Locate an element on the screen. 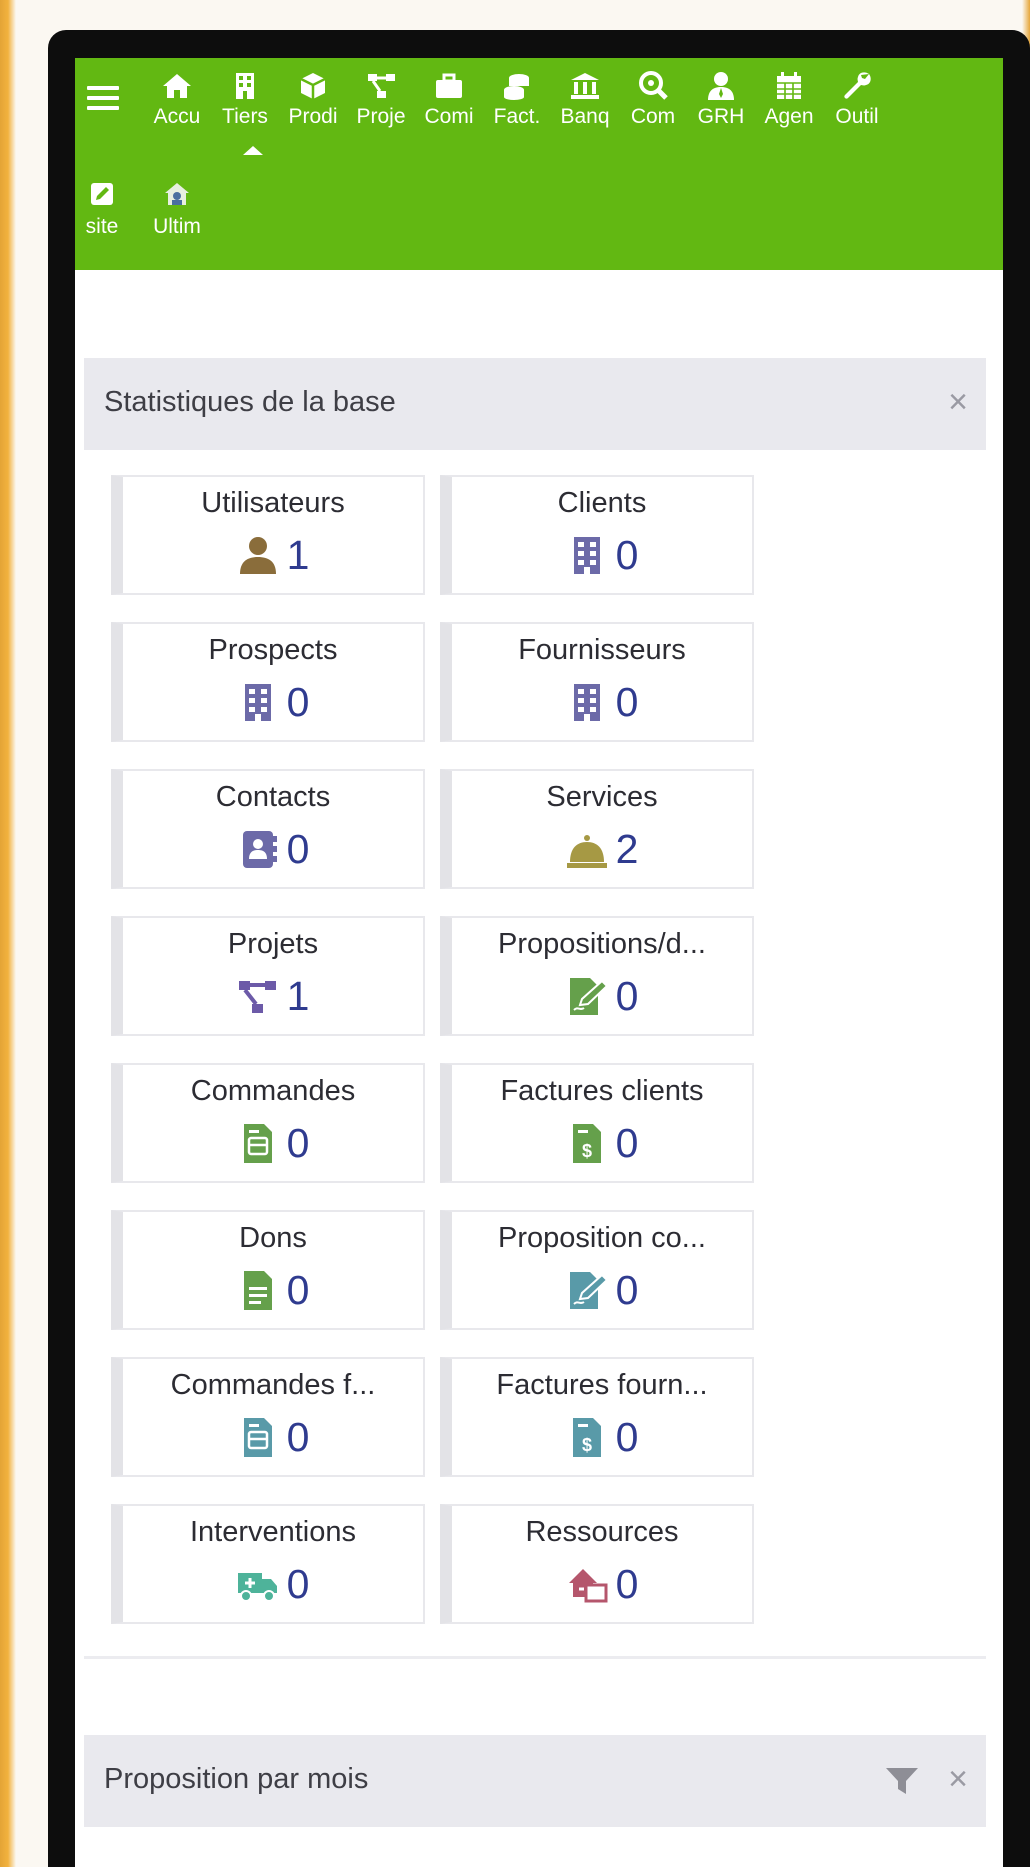 The height and width of the screenshot is (1867, 1030). stats-box-label: Clients is located at coordinates (602, 503).